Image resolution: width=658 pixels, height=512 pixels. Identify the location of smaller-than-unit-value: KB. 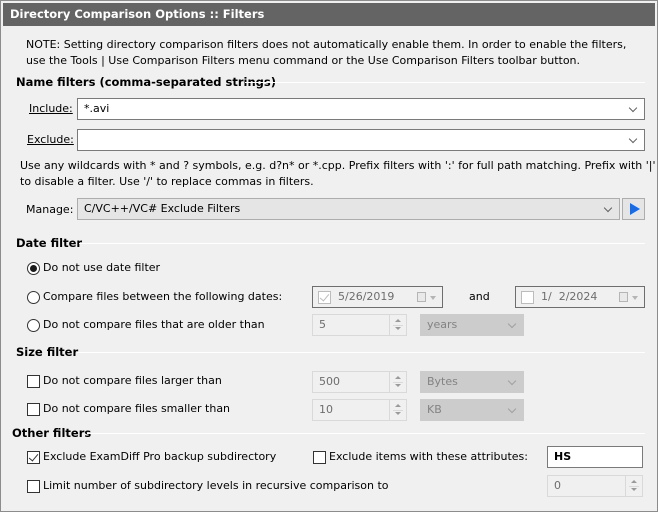
(434, 409).